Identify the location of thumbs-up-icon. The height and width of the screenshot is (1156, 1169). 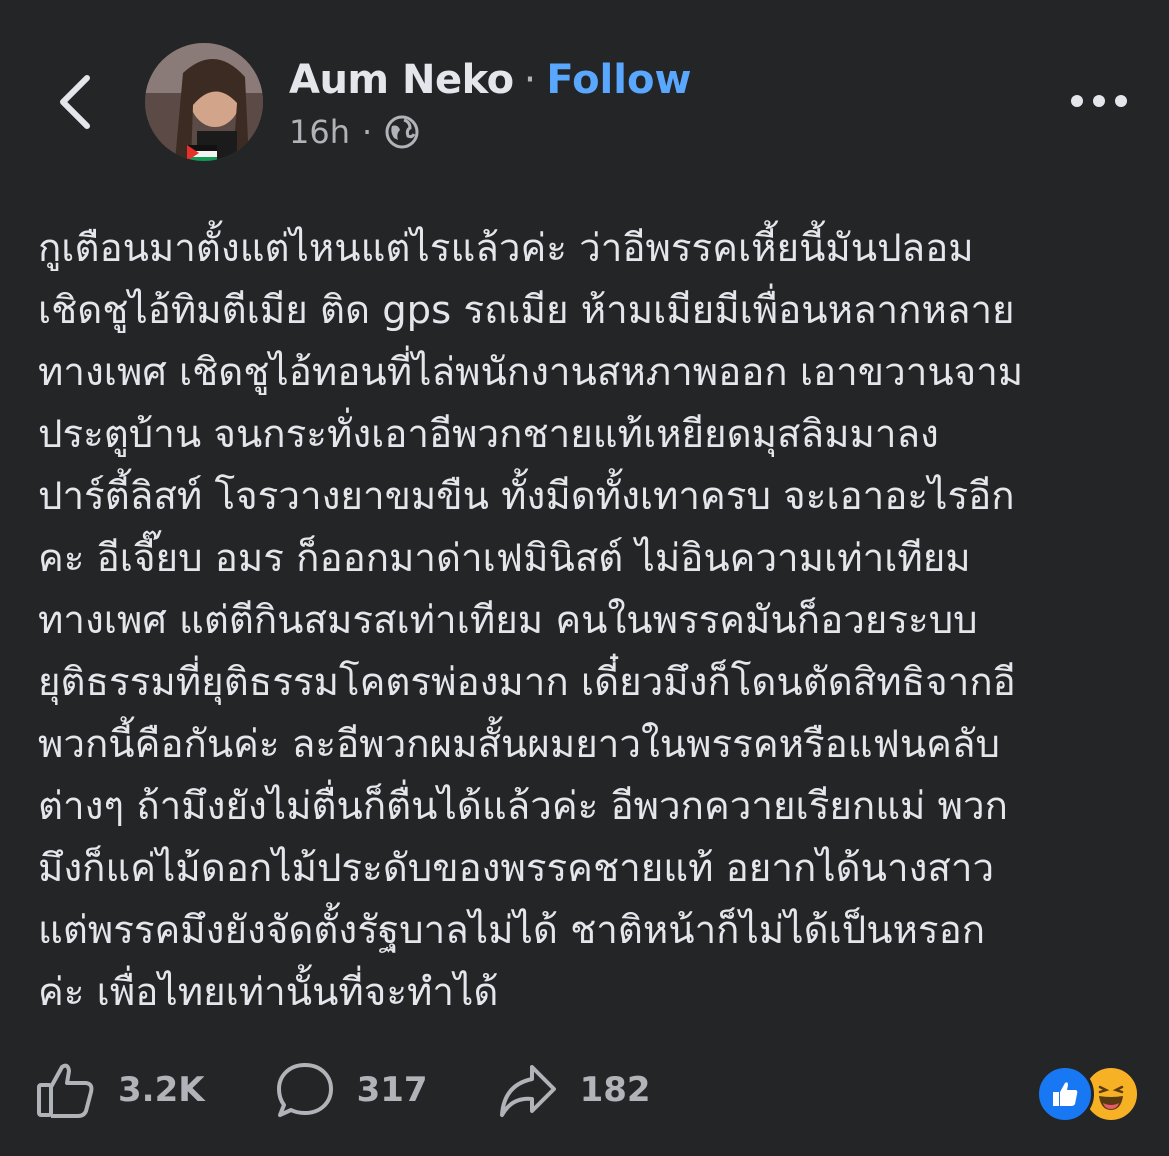
(66, 1090).